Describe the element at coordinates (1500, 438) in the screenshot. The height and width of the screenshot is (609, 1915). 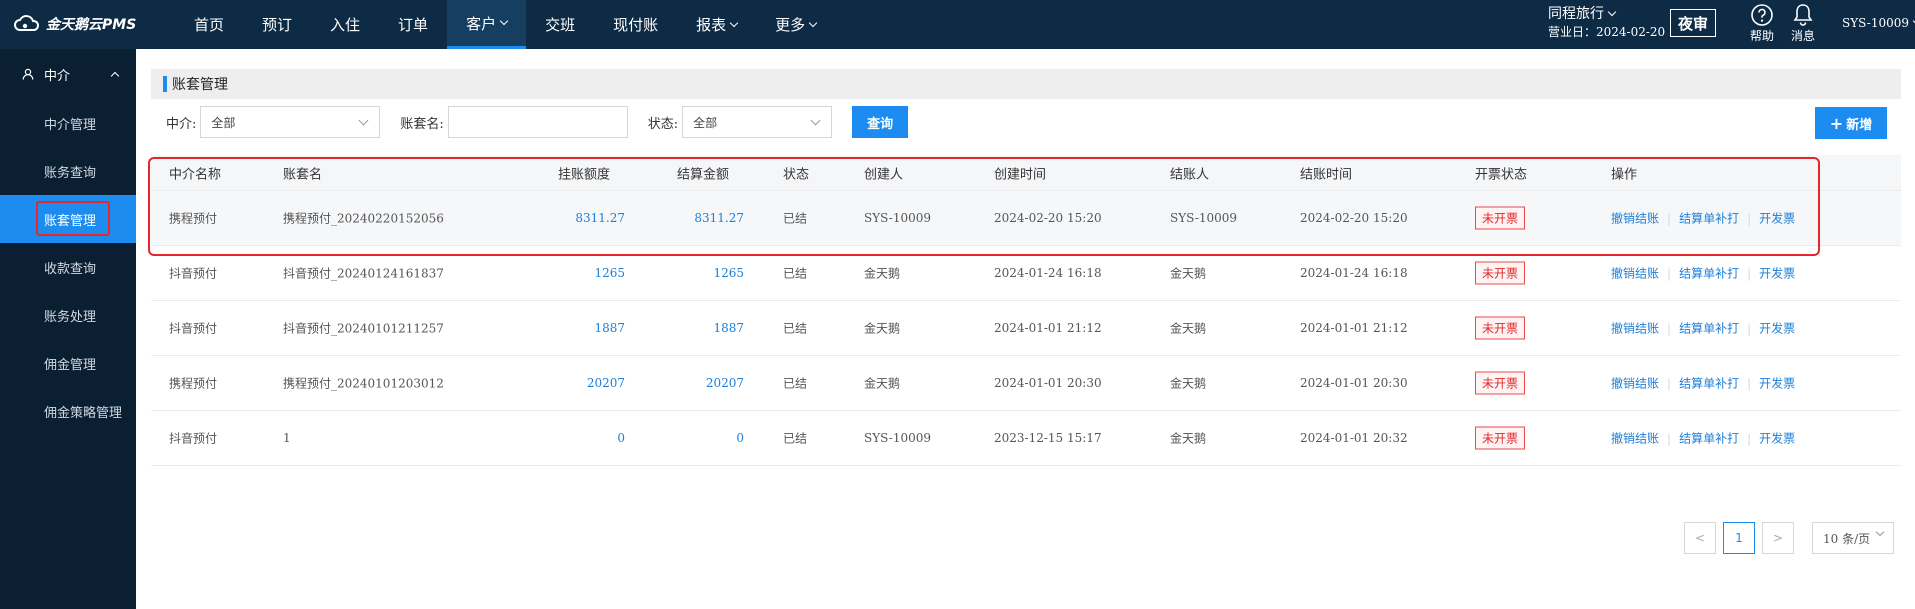
I see `invoice-status-badge: 未开票` at that location.